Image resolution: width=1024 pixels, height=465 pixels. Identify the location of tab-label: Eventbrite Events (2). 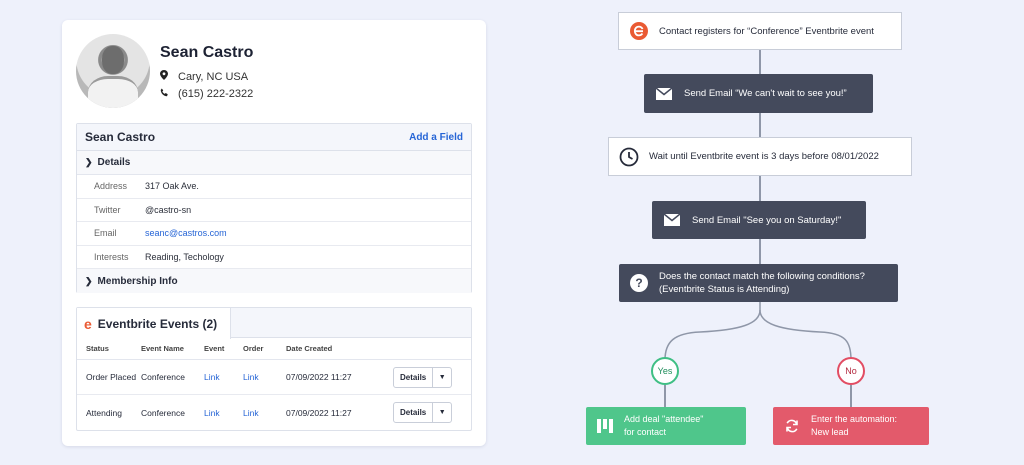
(157, 323).